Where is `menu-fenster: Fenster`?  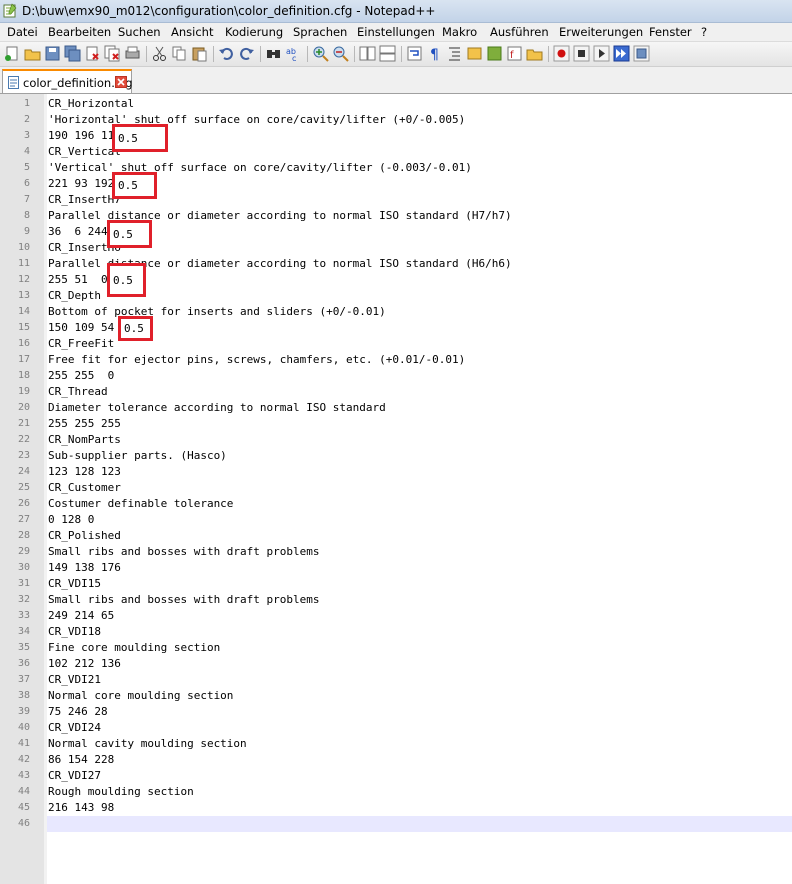 menu-fenster: Fenster is located at coordinates (670, 32).